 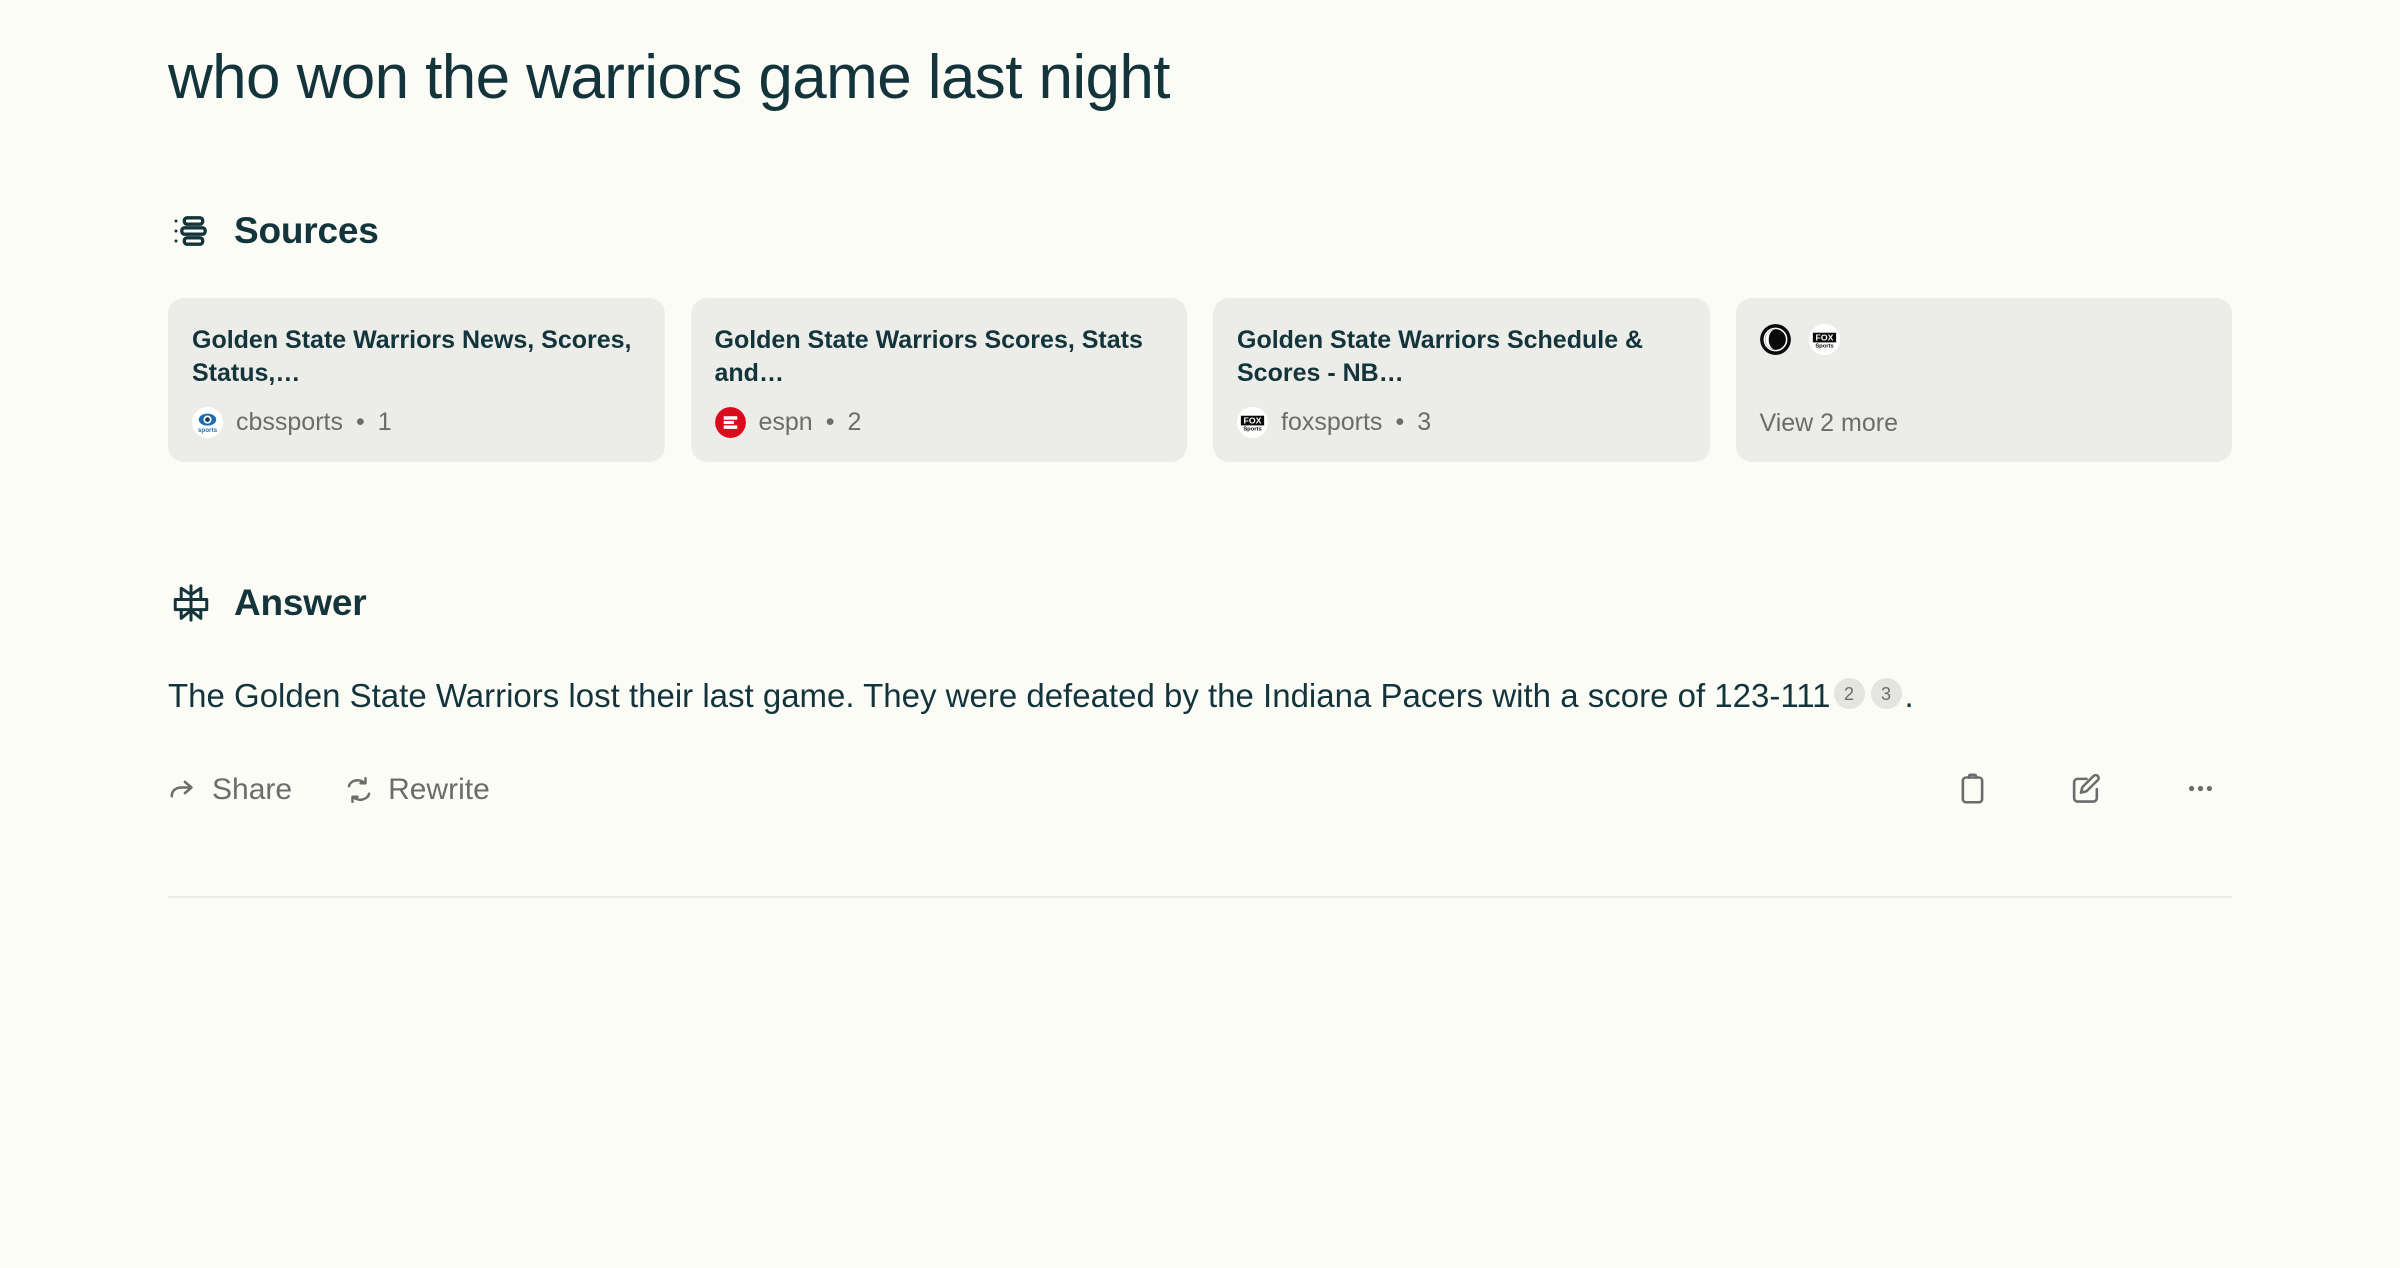 What do you see at coordinates (306, 230) in the screenshot?
I see `sources-heading: Sources` at bounding box center [306, 230].